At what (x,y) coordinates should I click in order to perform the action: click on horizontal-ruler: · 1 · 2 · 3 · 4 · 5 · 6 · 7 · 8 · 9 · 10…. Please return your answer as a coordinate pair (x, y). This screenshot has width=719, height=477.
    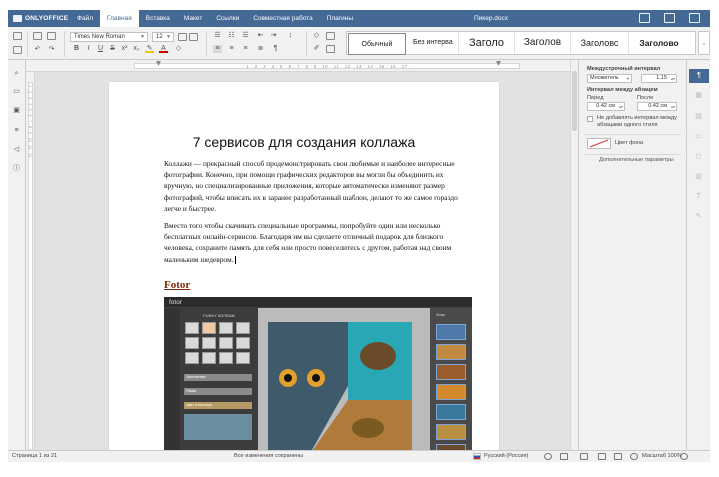
    Looking at the image, I should click on (302, 66).